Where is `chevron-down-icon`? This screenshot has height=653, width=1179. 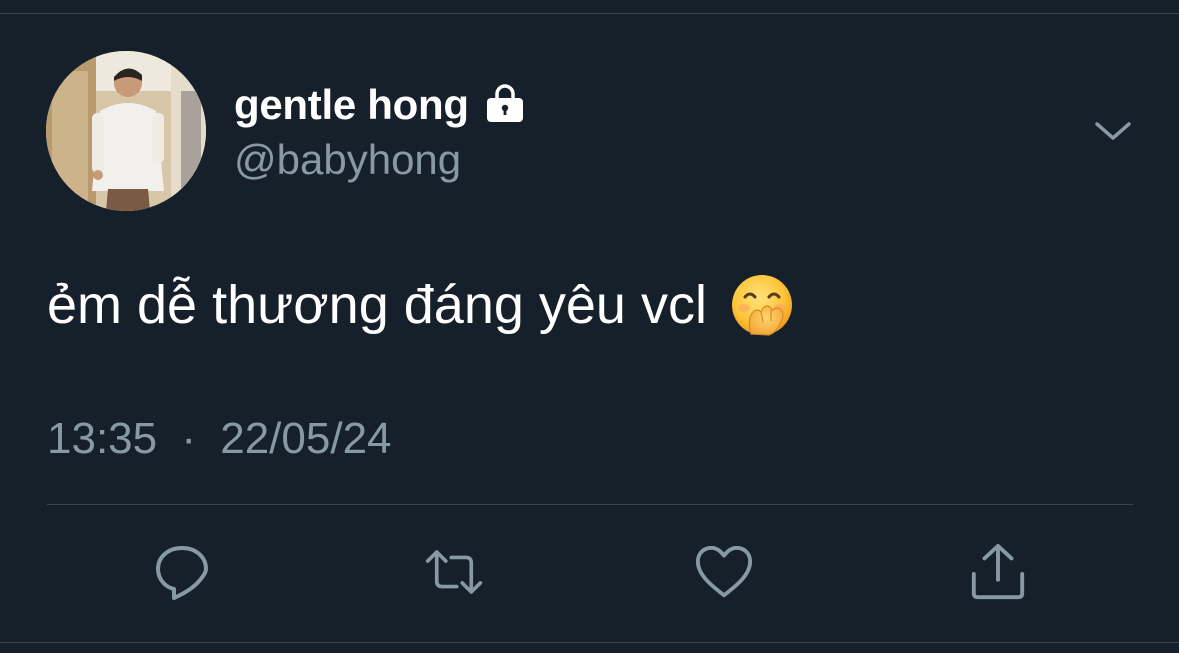
chevron-down-icon is located at coordinates (1113, 131).